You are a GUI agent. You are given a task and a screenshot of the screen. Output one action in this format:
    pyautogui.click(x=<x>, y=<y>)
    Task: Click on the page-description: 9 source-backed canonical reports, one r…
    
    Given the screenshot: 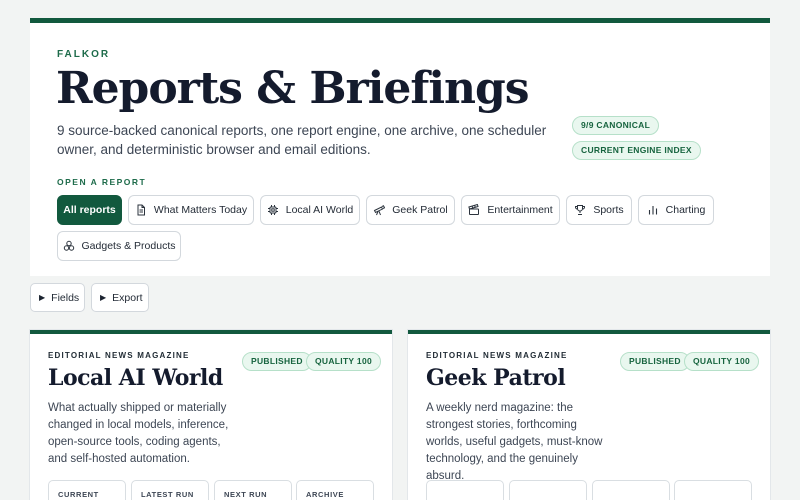 What is the action you would take?
    pyautogui.click(x=302, y=140)
    